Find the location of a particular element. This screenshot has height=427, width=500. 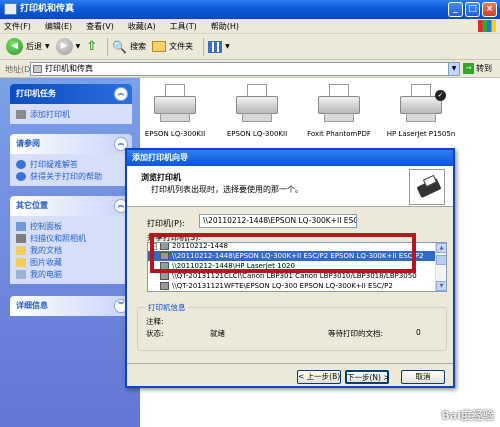

back-dropdown-icon: ▼ is located at coordinates (47, 46).